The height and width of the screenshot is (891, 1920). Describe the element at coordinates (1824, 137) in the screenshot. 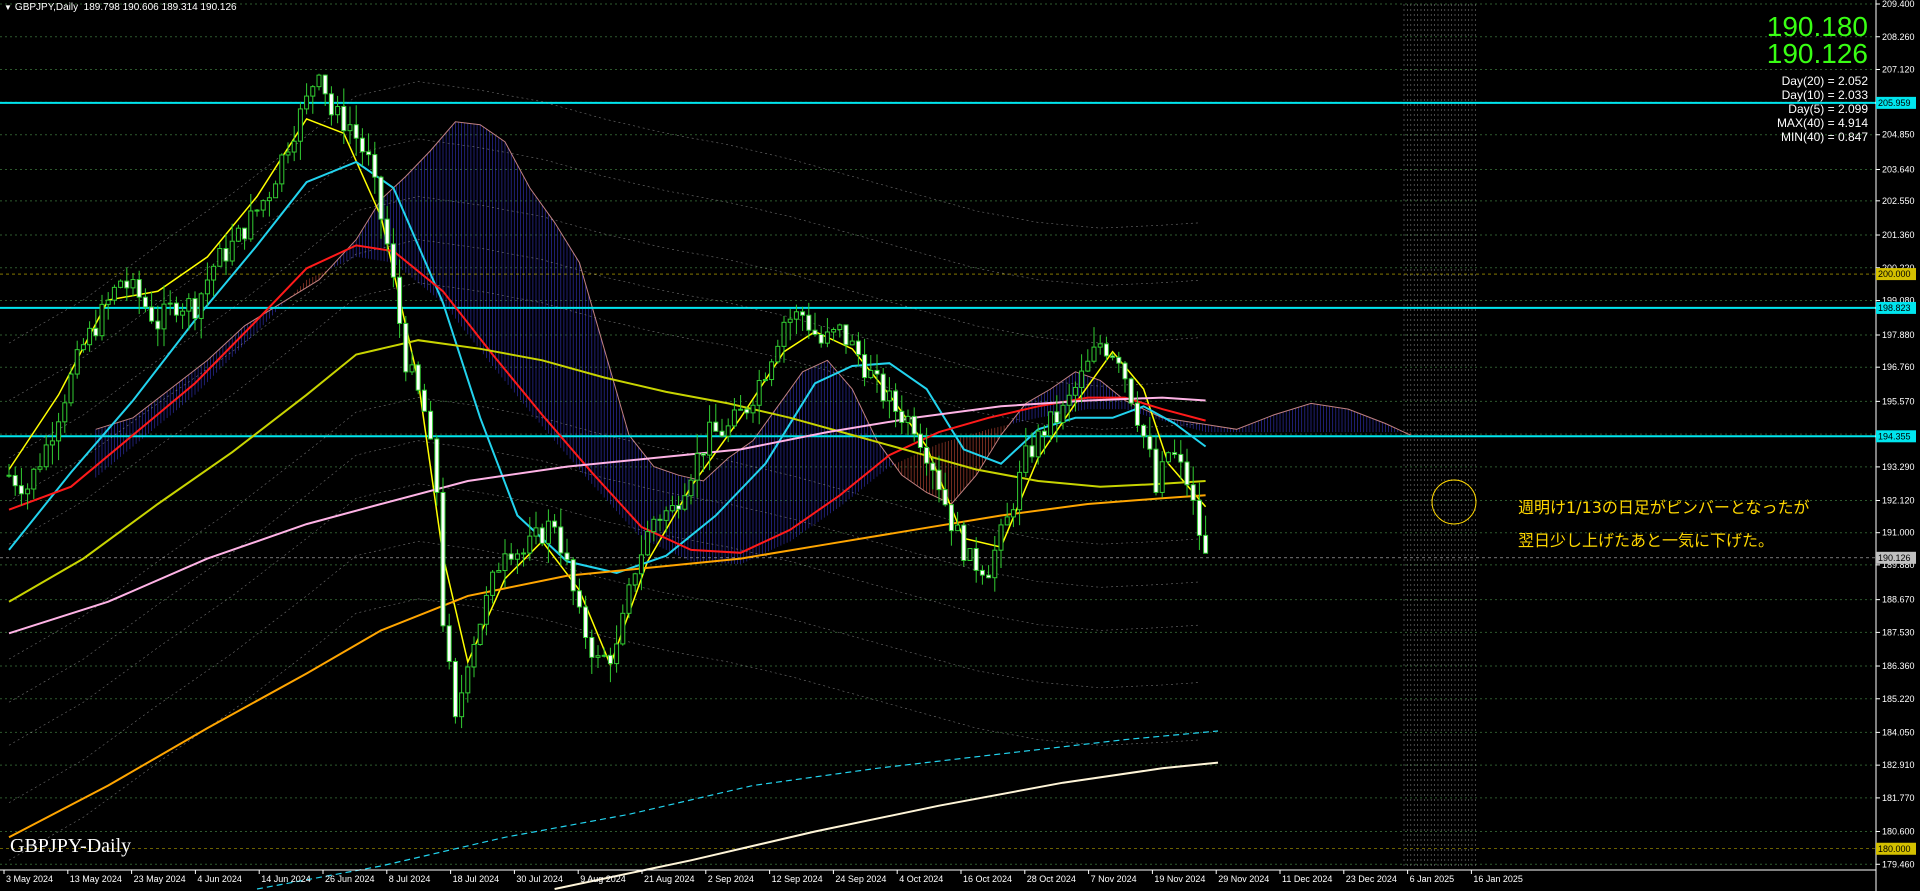

I see `stat-min40: MIN(40) = 0.847` at that location.